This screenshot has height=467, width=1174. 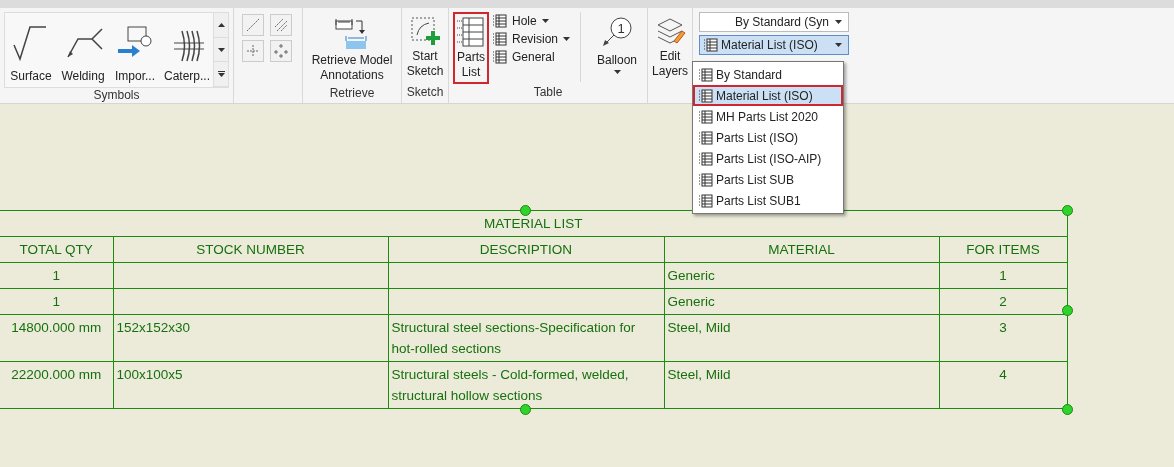 I want to click on style-option: MH Parts List 2020, so click(x=768, y=116).